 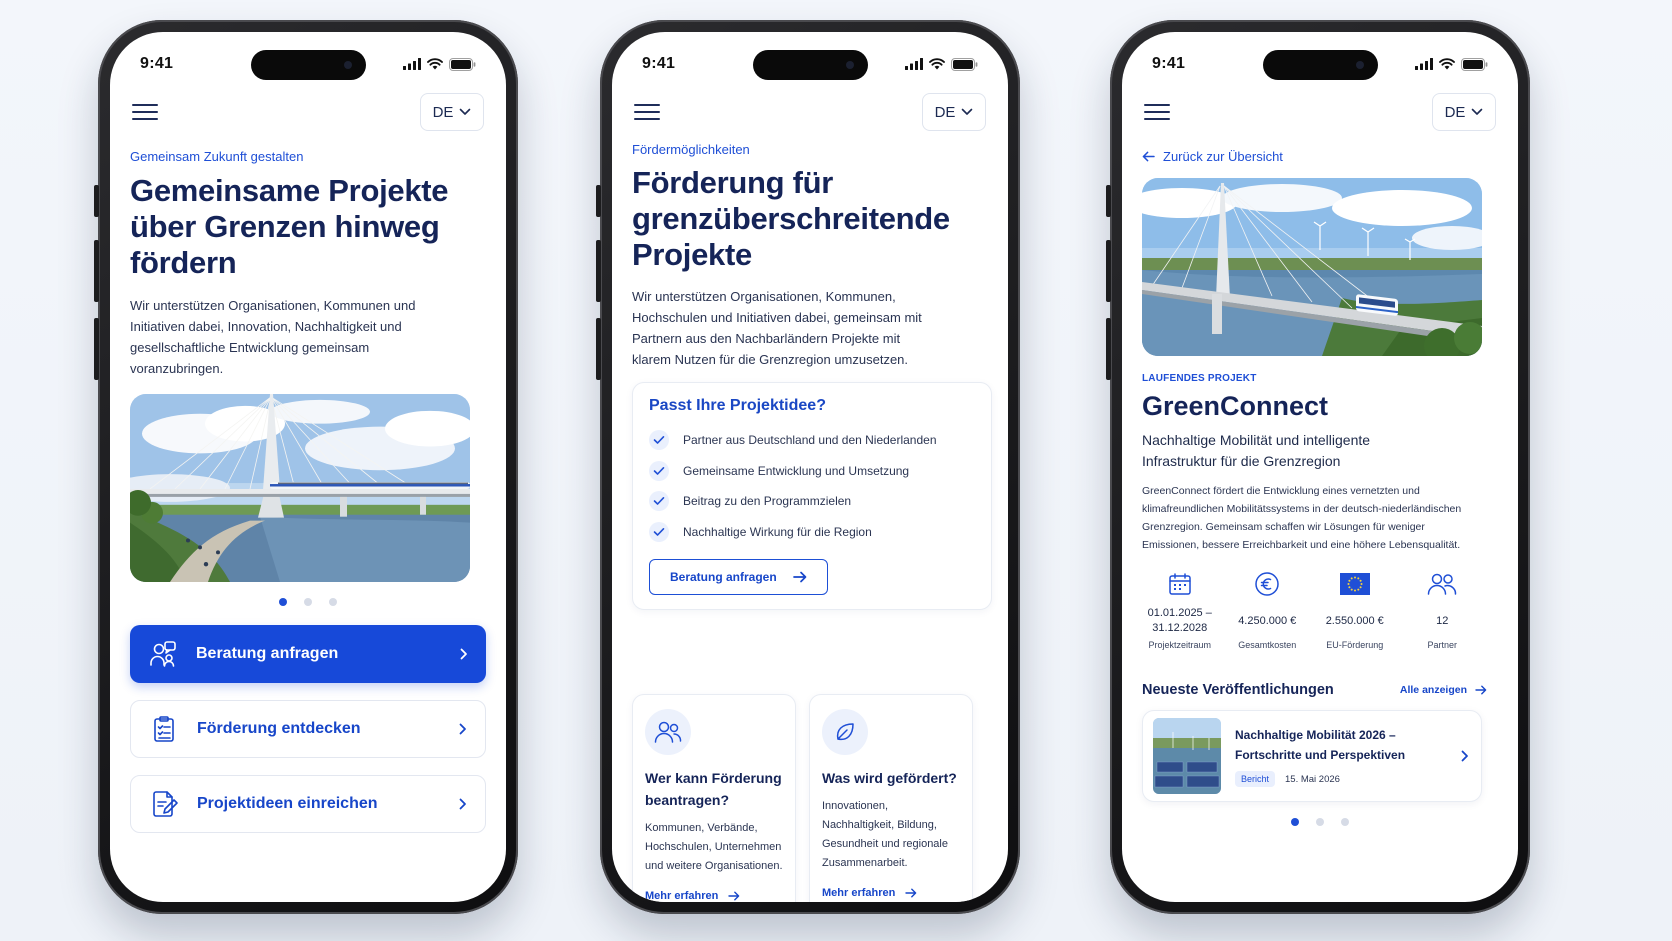 I want to click on consult-icon, so click(x=163, y=654).